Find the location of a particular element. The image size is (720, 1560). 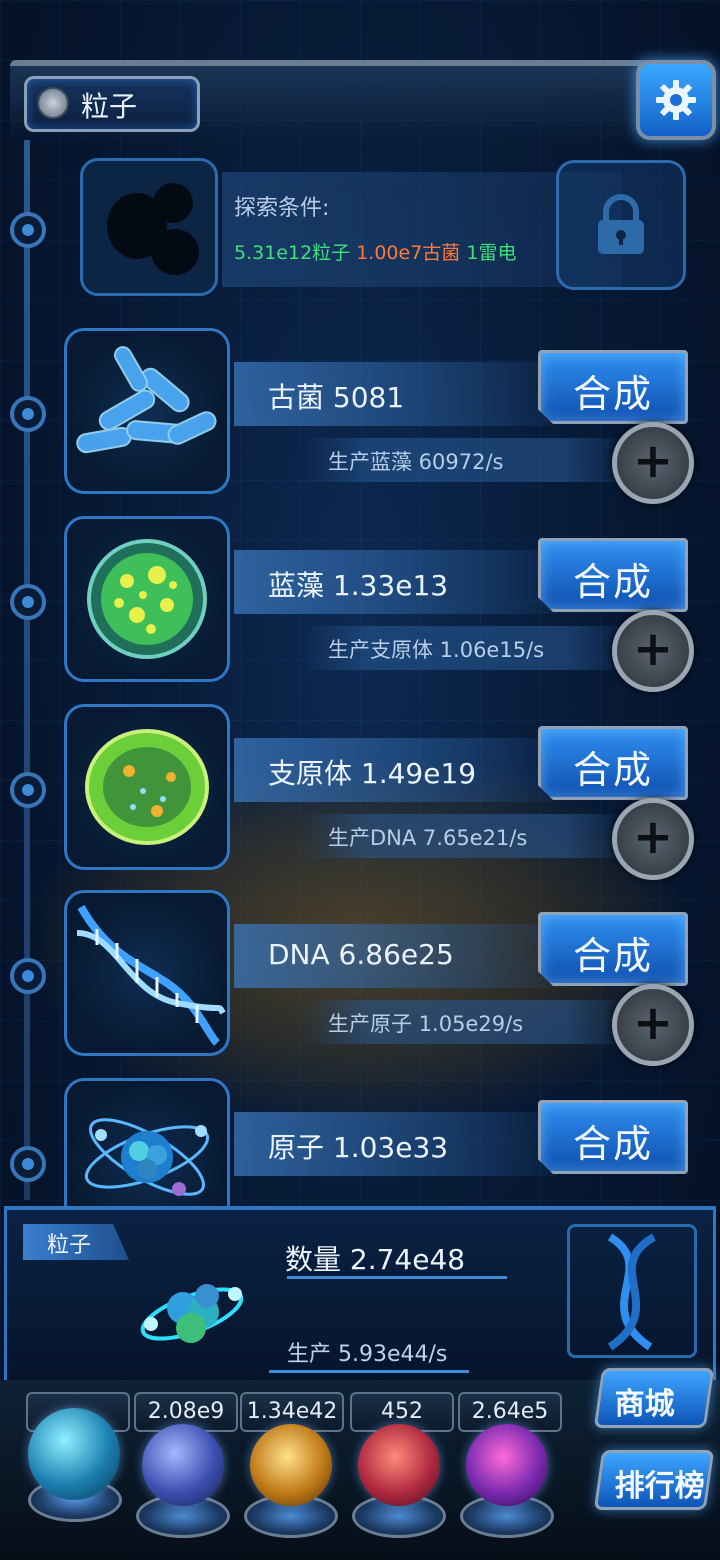

top-bar: 粒子 is located at coordinates (363, 97).